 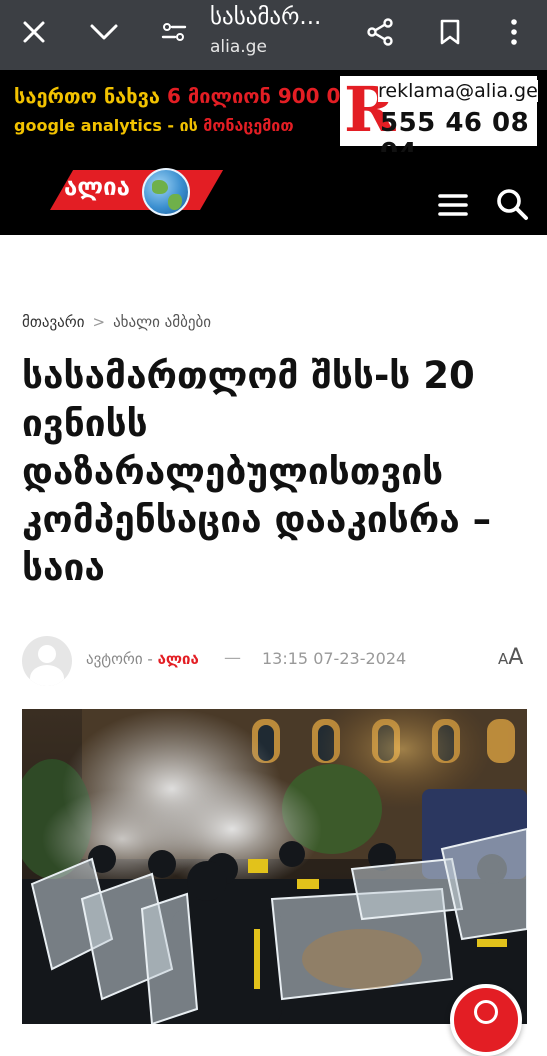 I want to click on floating-action-button, so click(x=486, y=1020).